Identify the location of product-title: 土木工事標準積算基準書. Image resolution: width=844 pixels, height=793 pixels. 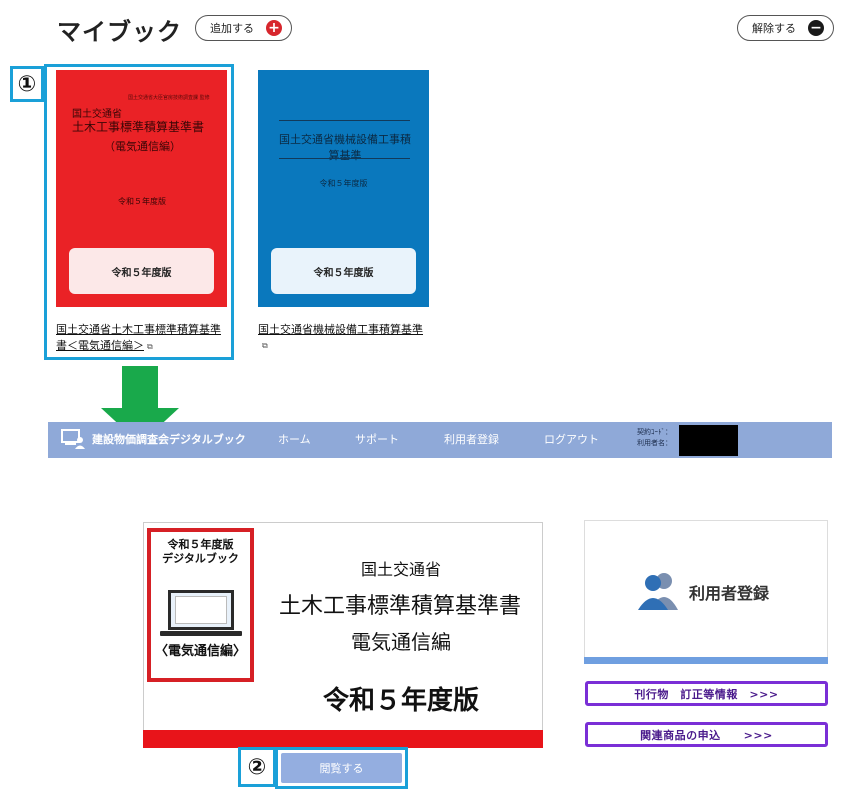
(399, 606).